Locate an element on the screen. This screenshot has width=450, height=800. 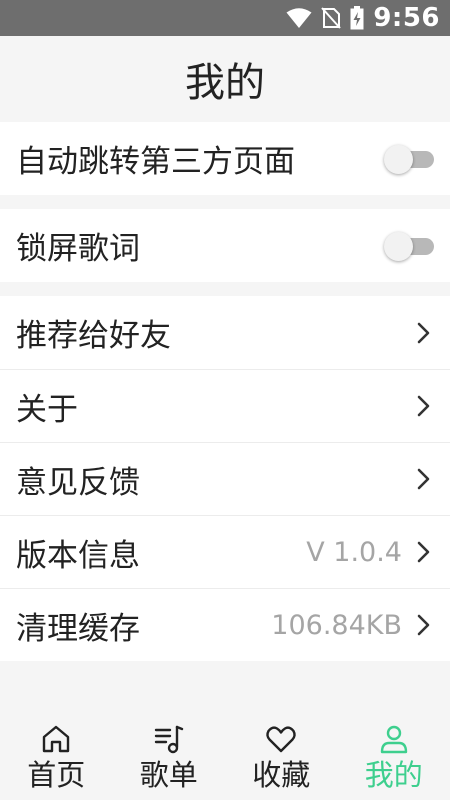
home-icon is located at coordinates (56, 739).